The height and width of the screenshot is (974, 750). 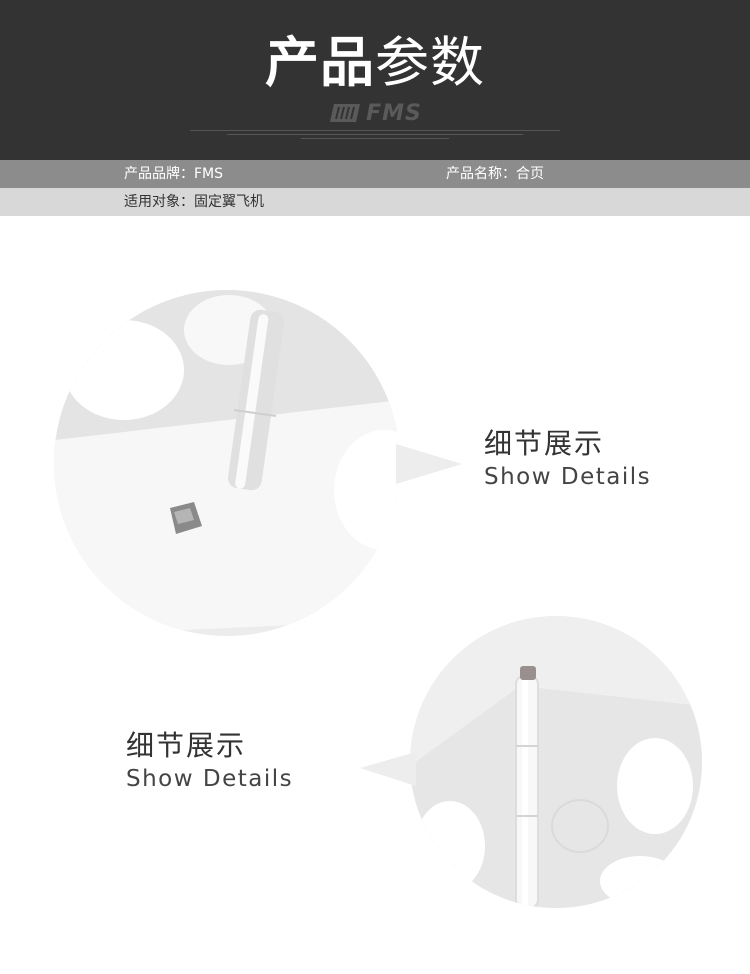 I want to click on spec-row-1: 产品品牌：FMS 产品名称：合页, so click(x=375, y=174).